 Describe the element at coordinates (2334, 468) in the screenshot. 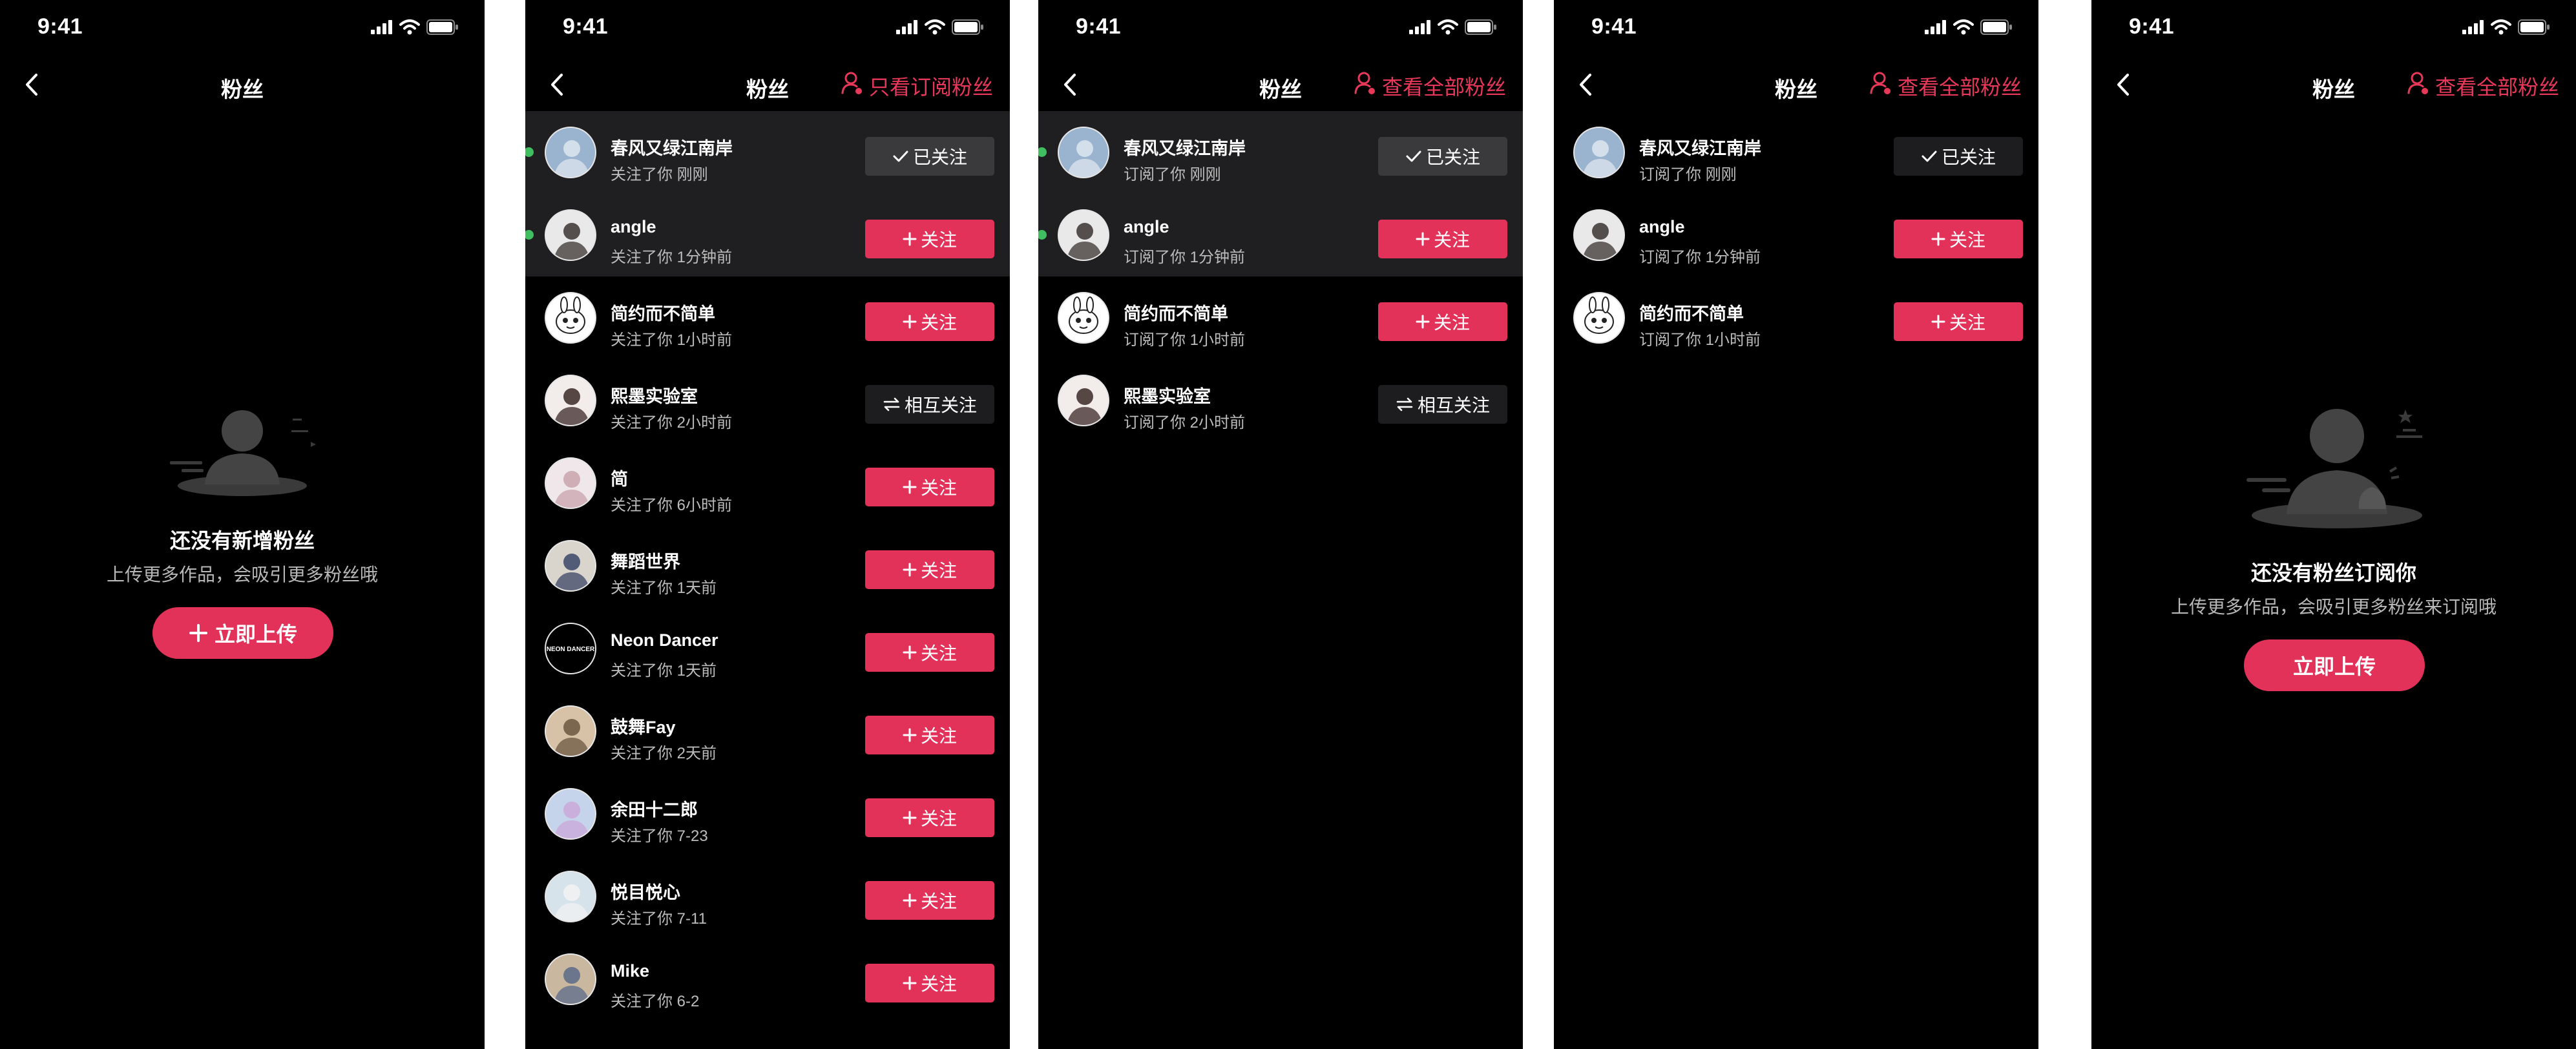

I see `empty-subscriber-illustration` at that location.